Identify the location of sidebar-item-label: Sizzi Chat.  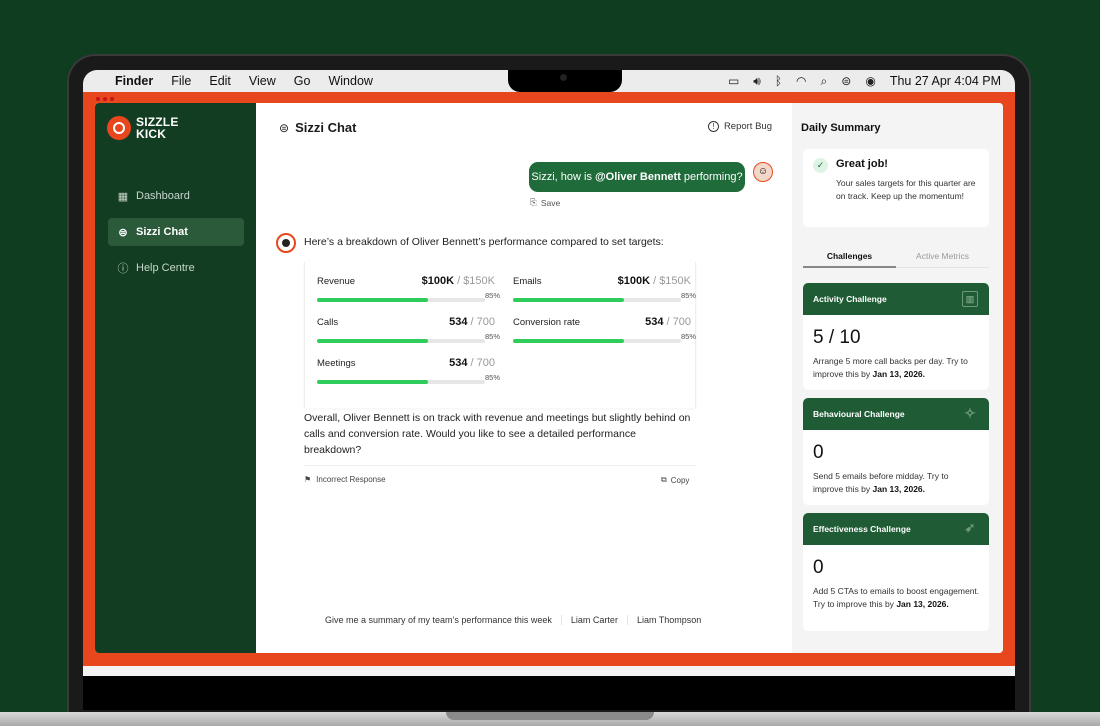
(162, 232).